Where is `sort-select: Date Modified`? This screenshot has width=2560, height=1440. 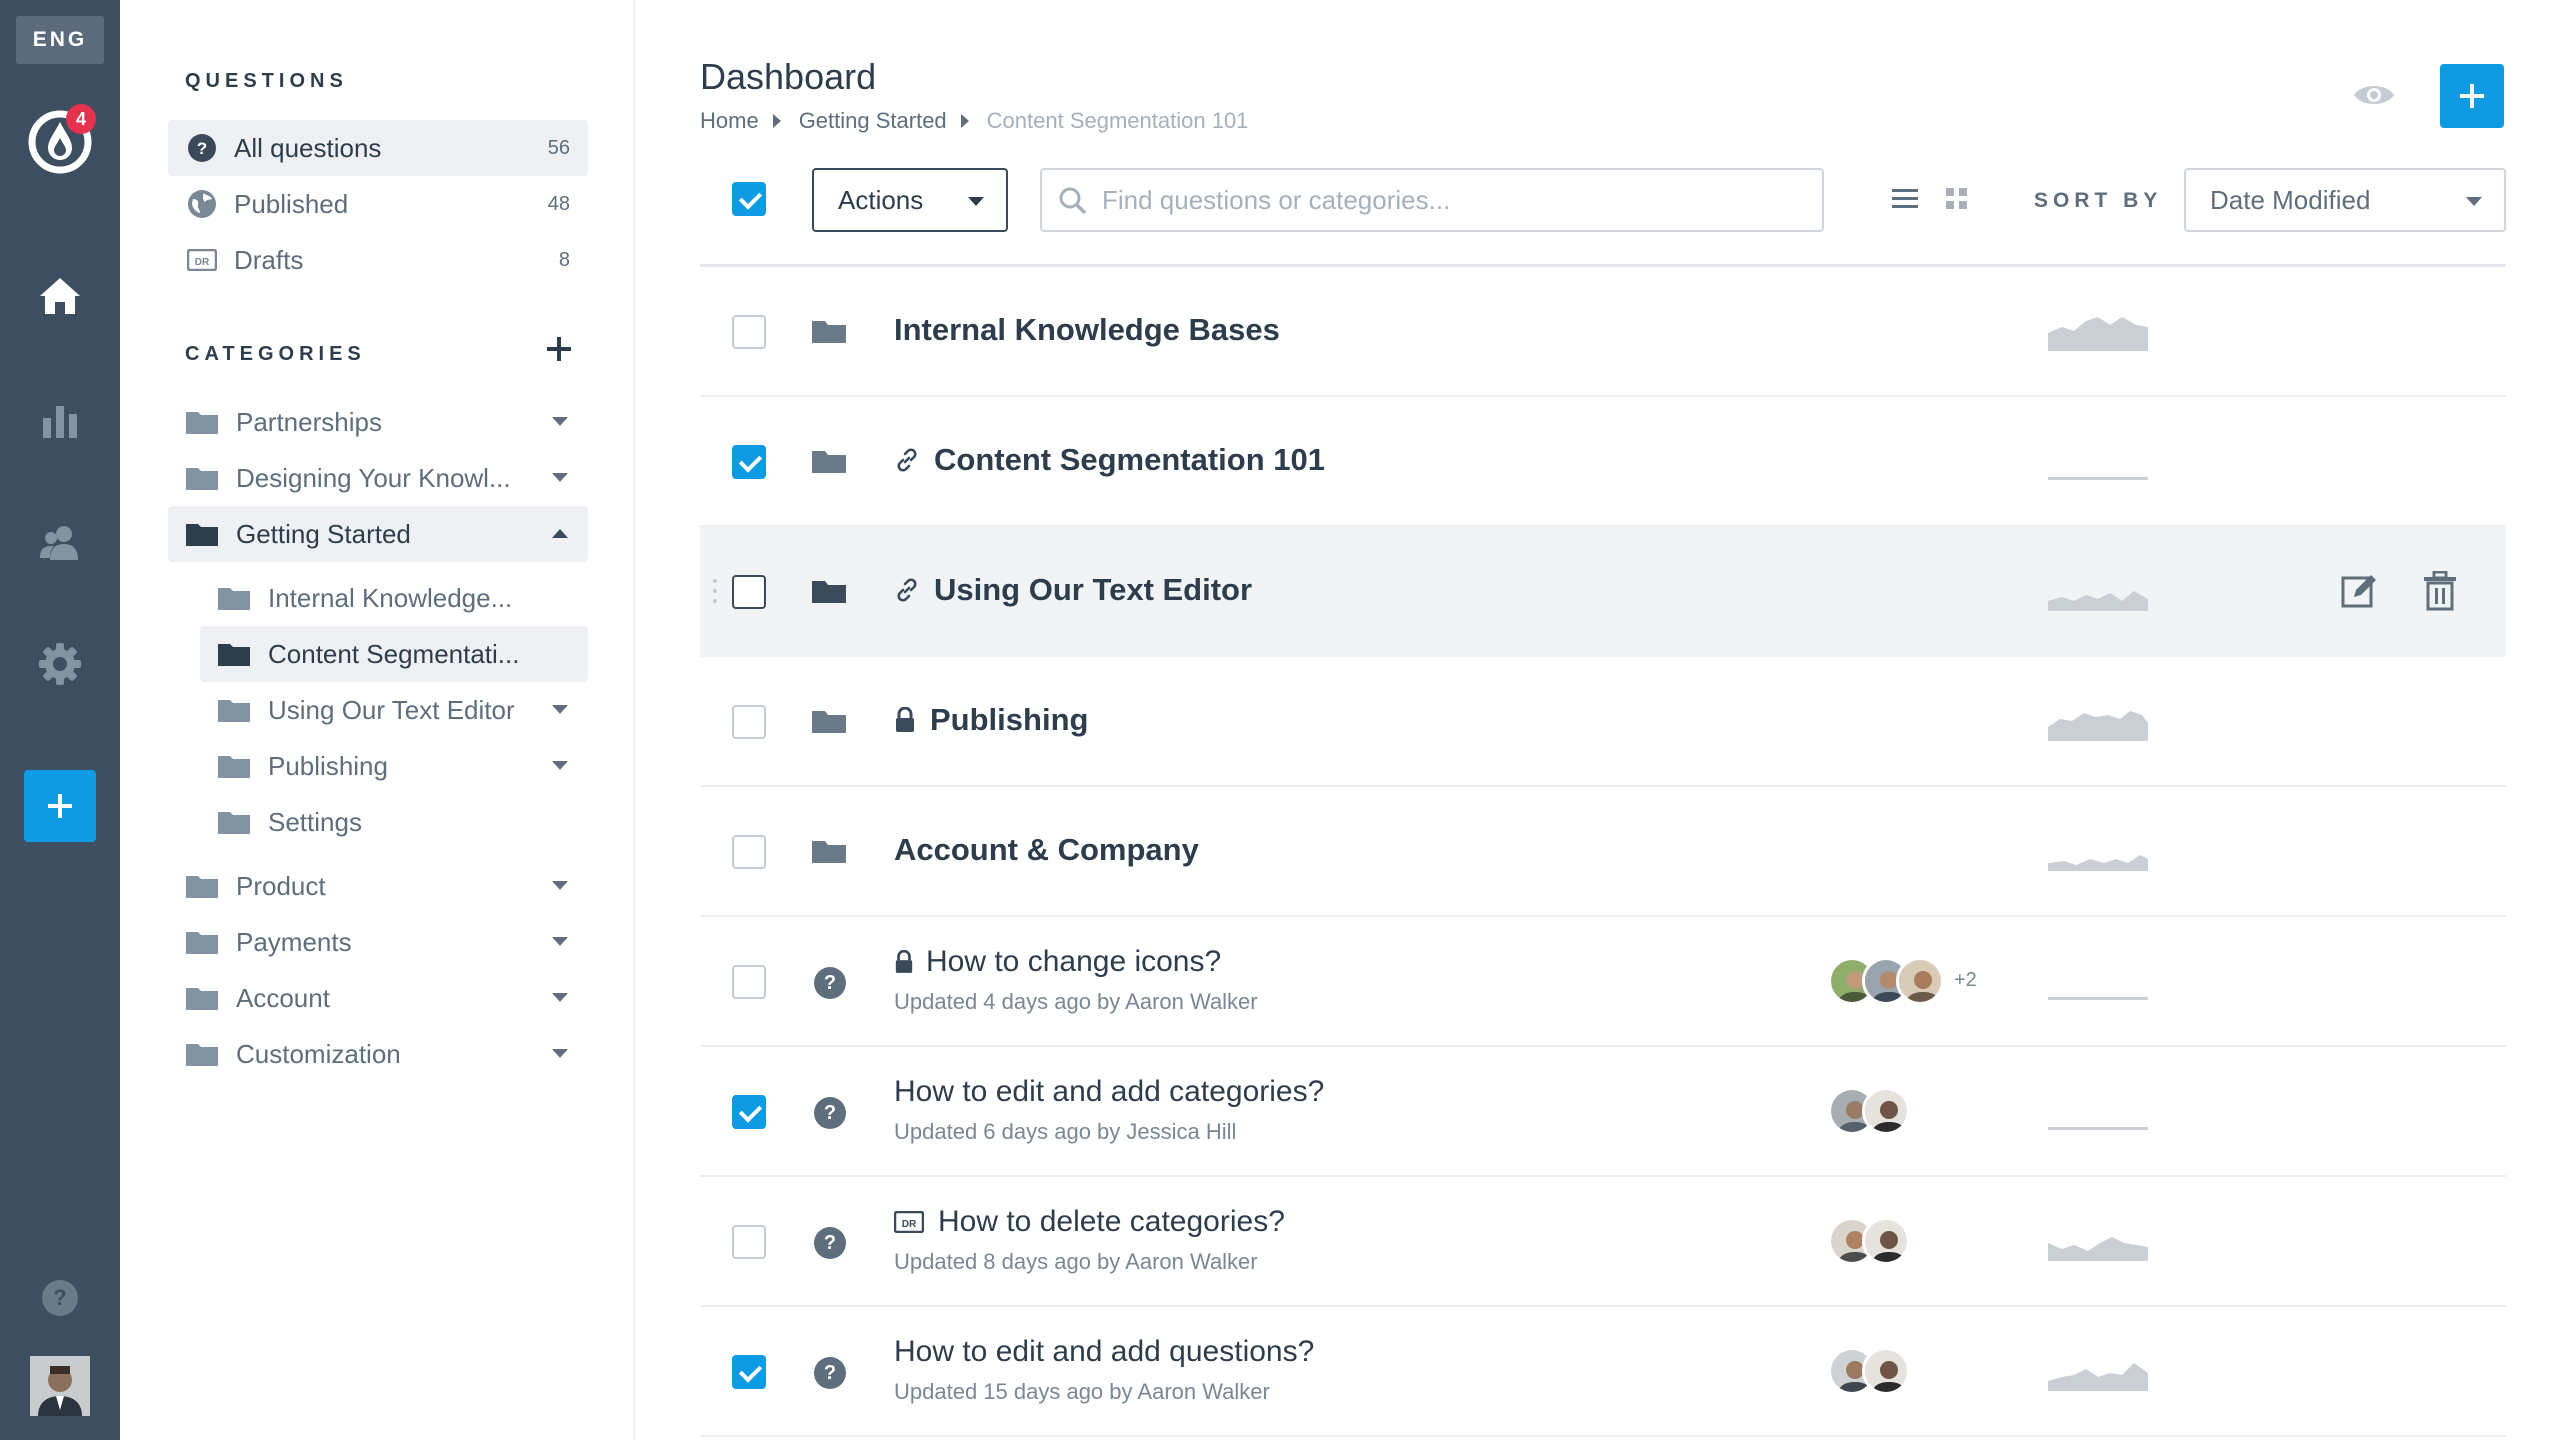
sort-select: Date Modified is located at coordinates (2345, 200).